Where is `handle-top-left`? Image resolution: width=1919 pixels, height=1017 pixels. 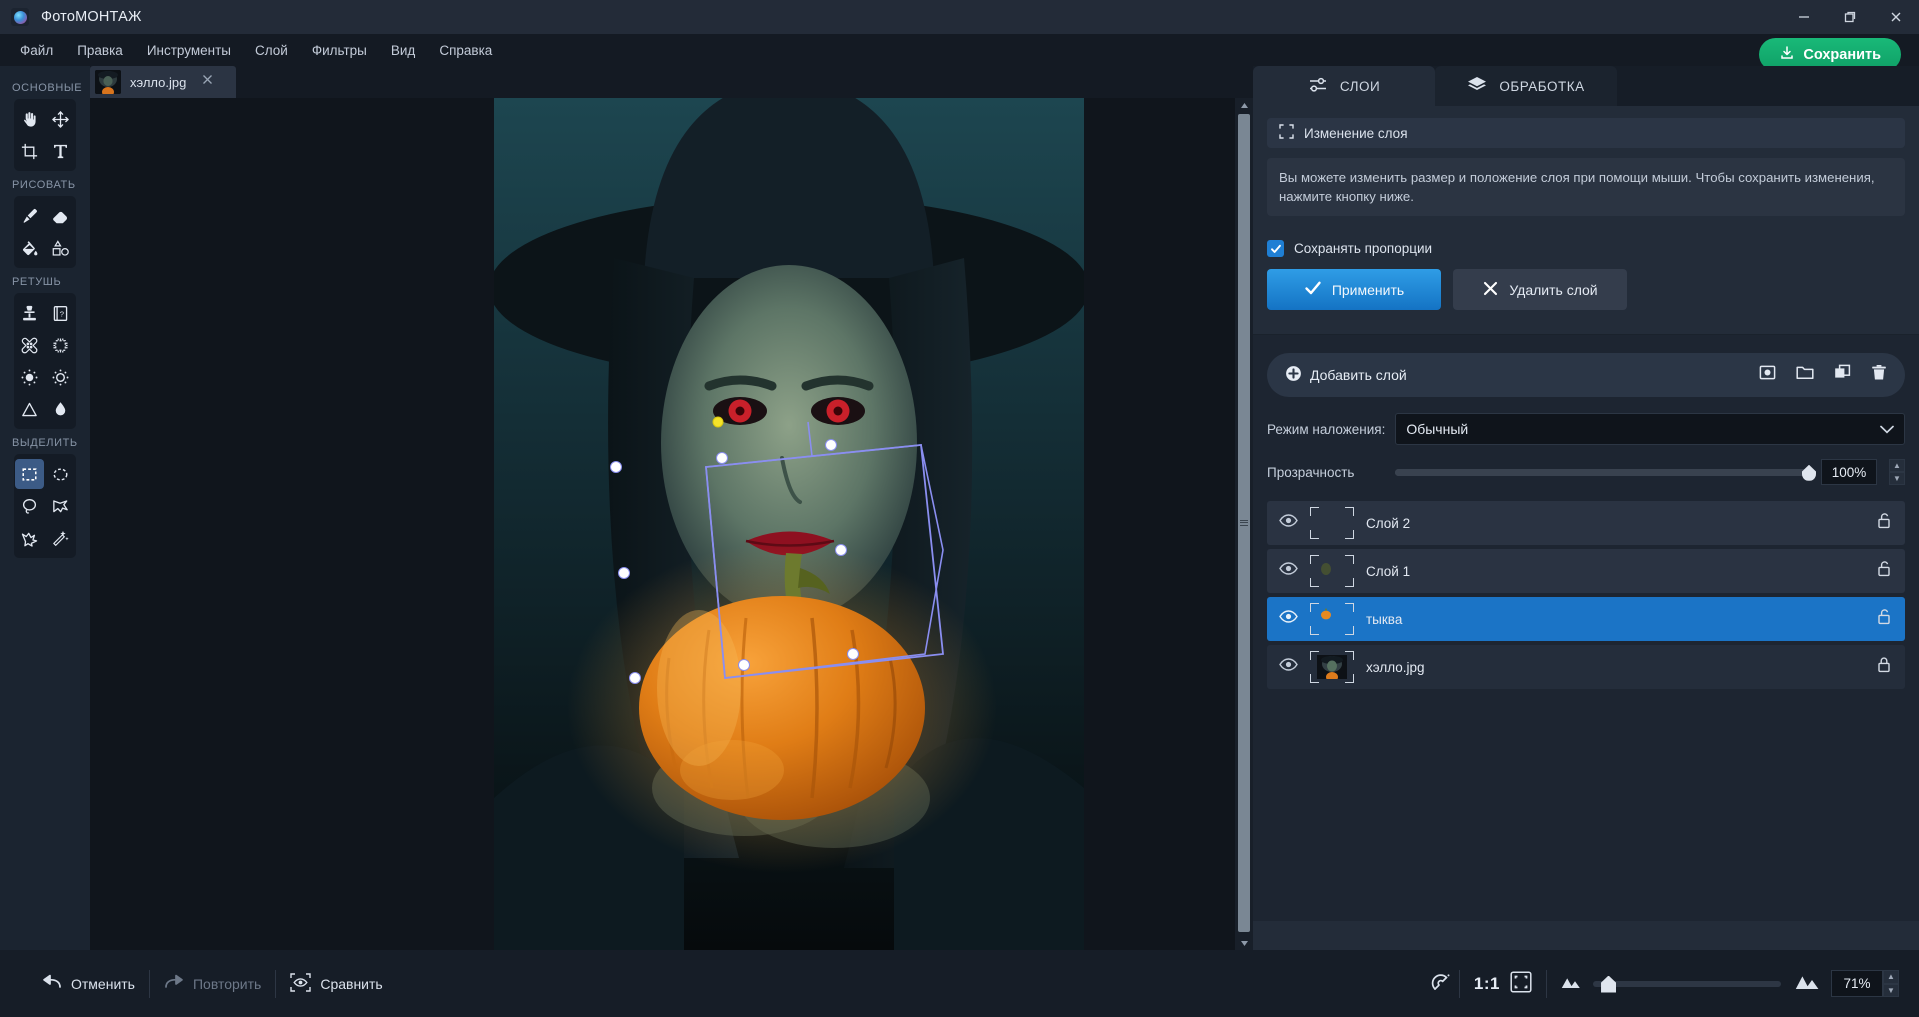
handle-top-left is located at coordinates (616, 467).